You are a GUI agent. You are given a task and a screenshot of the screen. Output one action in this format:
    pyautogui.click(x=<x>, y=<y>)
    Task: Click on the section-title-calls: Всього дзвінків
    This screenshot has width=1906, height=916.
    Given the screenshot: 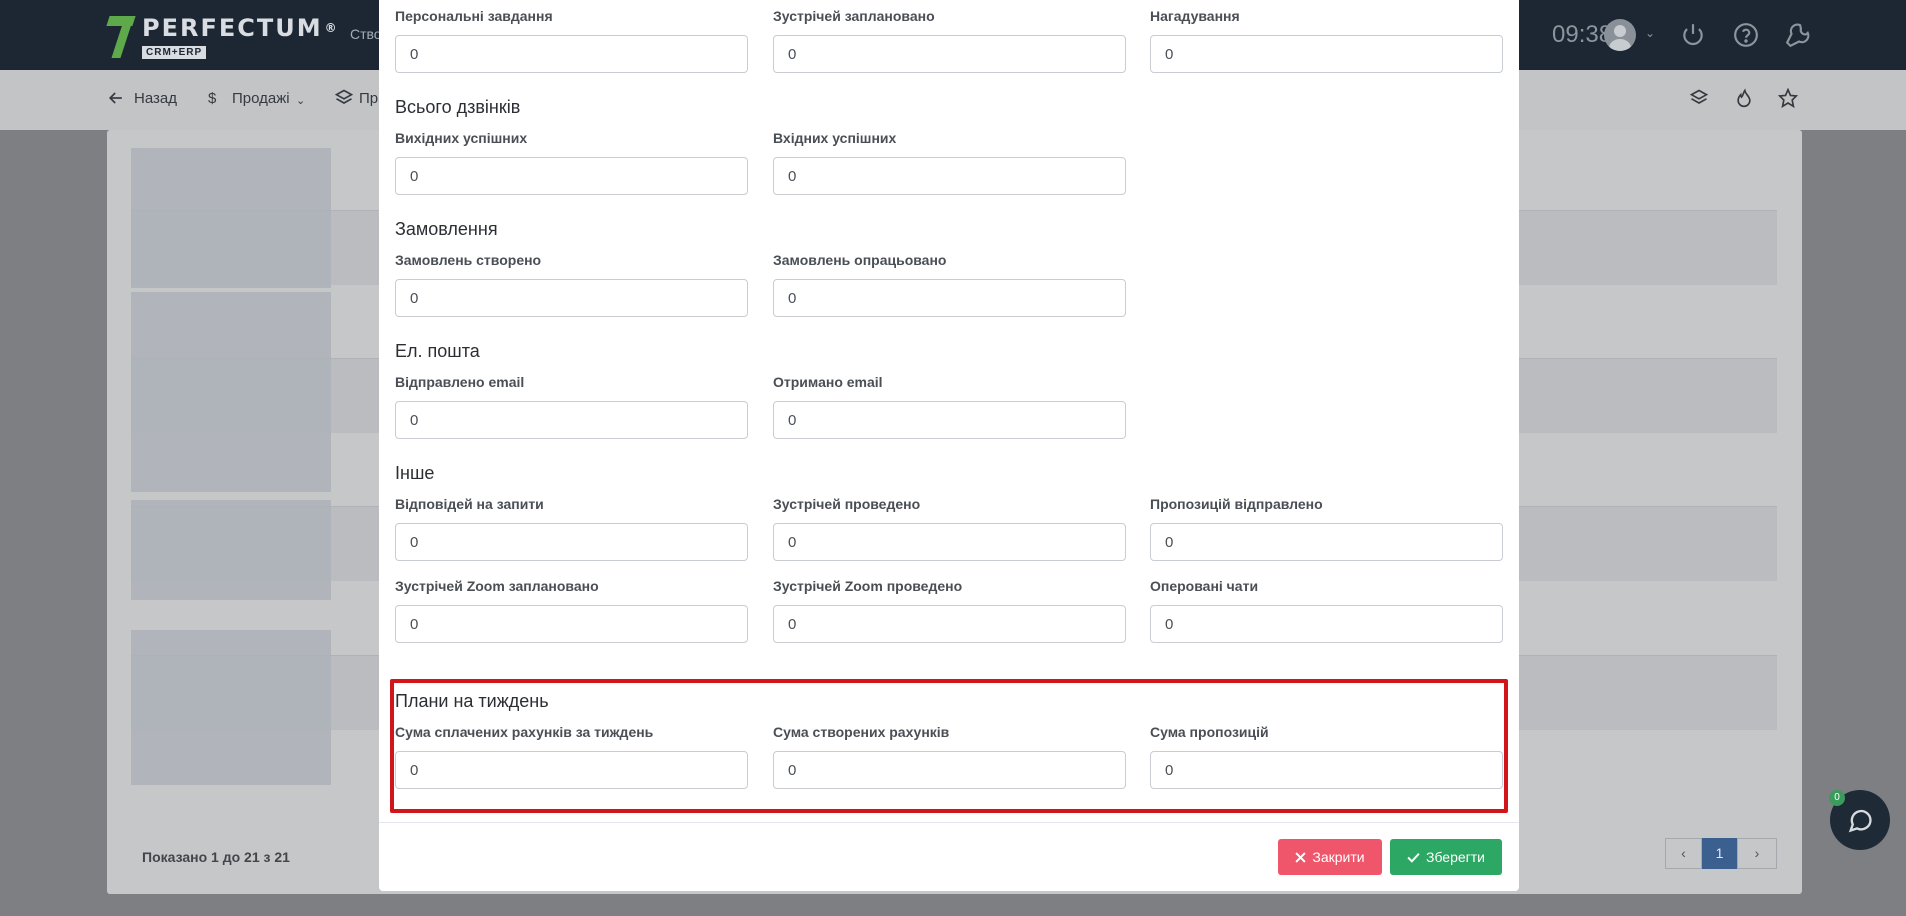 What is the action you would take?
    pyautogui.click(x=458, y=107)
    